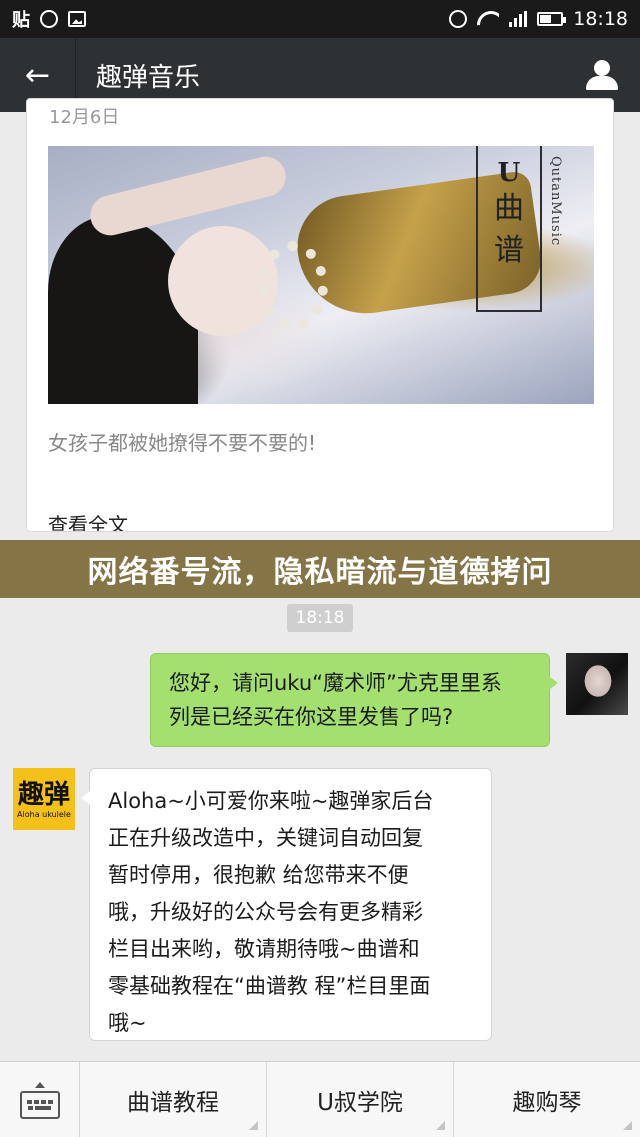 The width and height of the screenshot is (640, 1137). What do you see at coordinates (320, 618) in the screenshot?
I see `message-timestamp: 18:18` at bounding box center [320, 618].